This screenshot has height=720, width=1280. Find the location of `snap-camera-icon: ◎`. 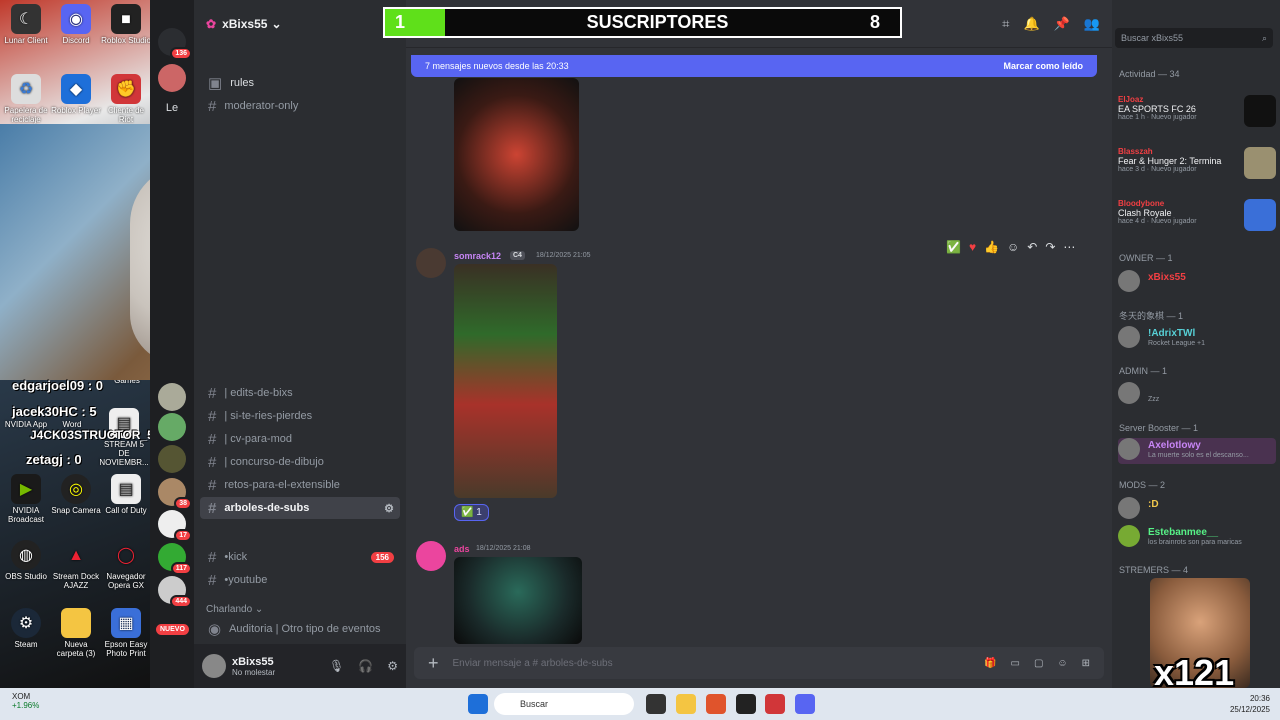

snap-camera-icon: ◎ is located at coordinates (76, 489).